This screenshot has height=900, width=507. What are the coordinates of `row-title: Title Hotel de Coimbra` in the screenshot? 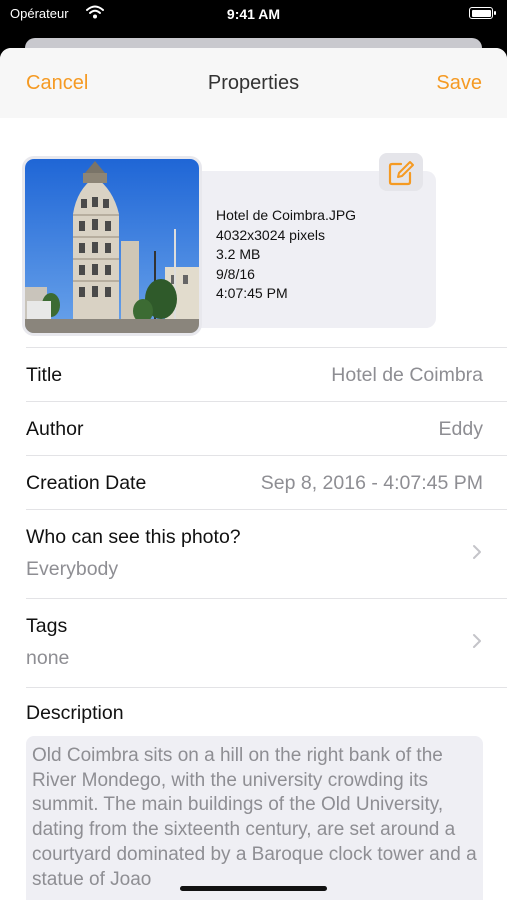 It's located at (266, 374).